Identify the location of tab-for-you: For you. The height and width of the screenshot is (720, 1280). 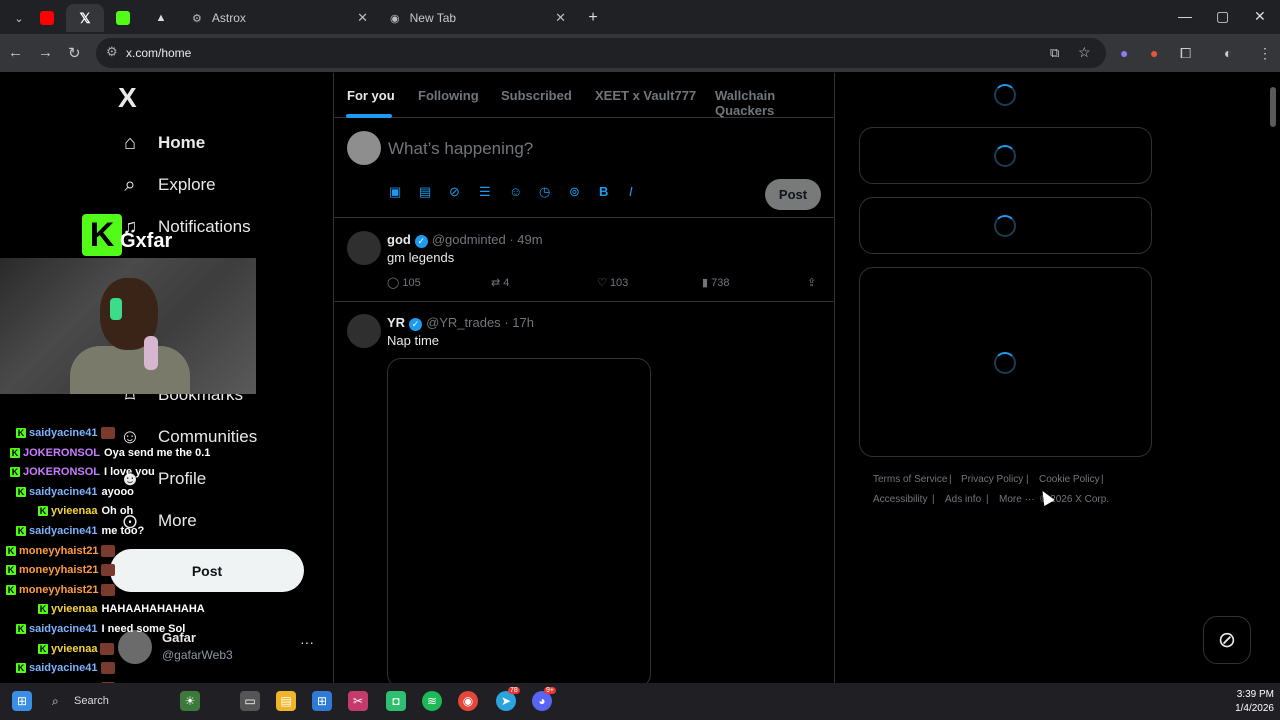
(371, 95).